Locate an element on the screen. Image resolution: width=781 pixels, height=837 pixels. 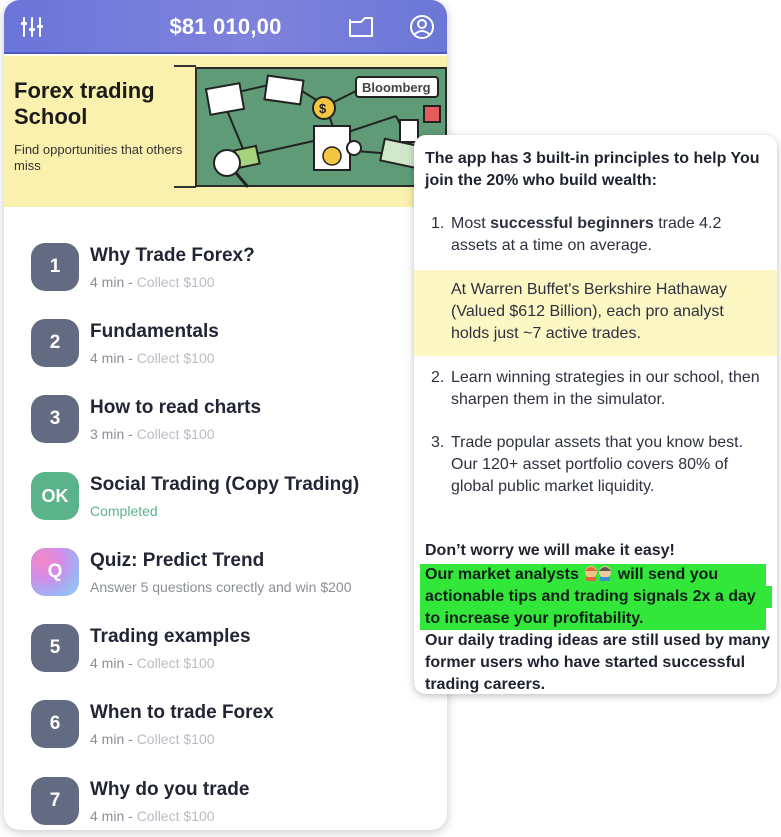
banner-illustration: $ Bloomberg is located at coordinates (310, 126).